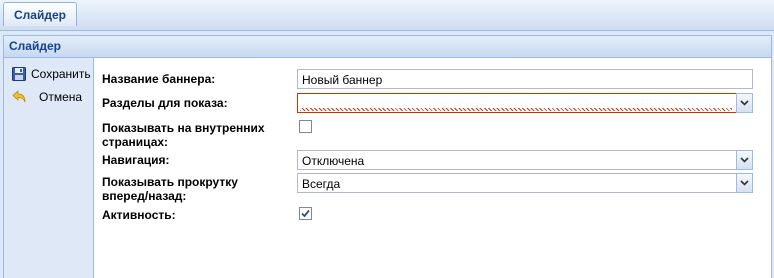 This screenshot has width=774, height=278. I want to click on navigation-dropdown-trigger, so click(744, 160).